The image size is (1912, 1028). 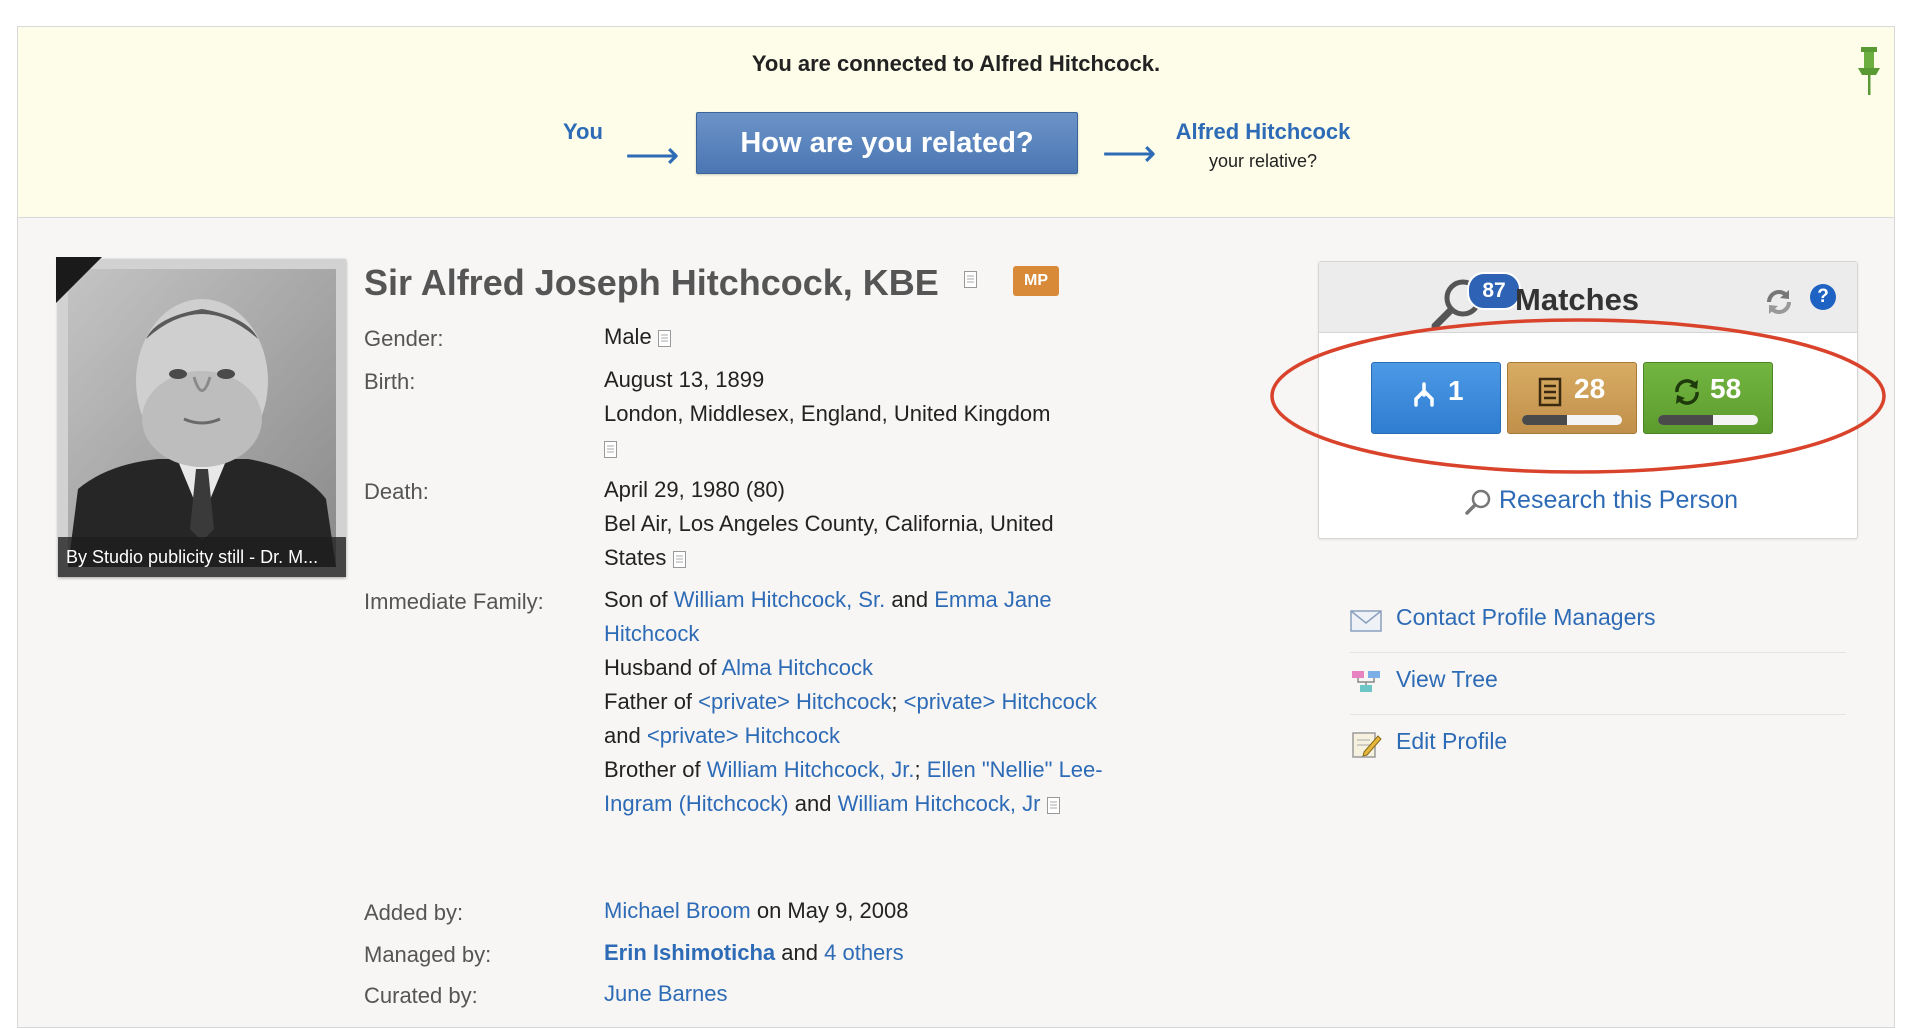 What do you see at coordinates (1494, 291) in the screenshot?
I see `matches-count-badge: 87` at bounding box center [1494, 291].